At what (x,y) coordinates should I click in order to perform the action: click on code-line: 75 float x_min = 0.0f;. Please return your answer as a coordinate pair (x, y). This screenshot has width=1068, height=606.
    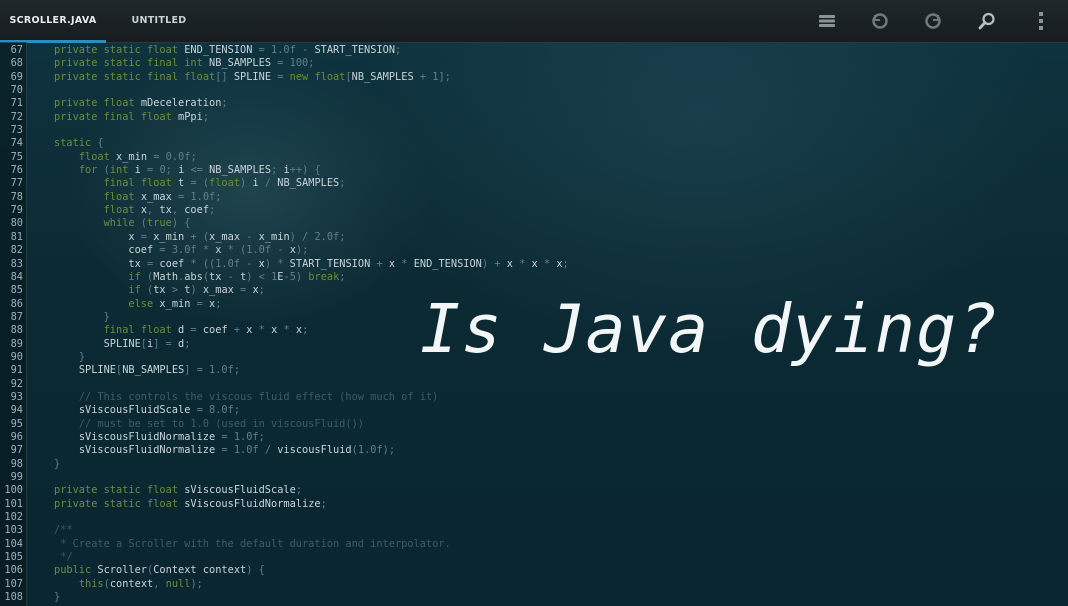
    Looking at the image, I should click on (534, 157).